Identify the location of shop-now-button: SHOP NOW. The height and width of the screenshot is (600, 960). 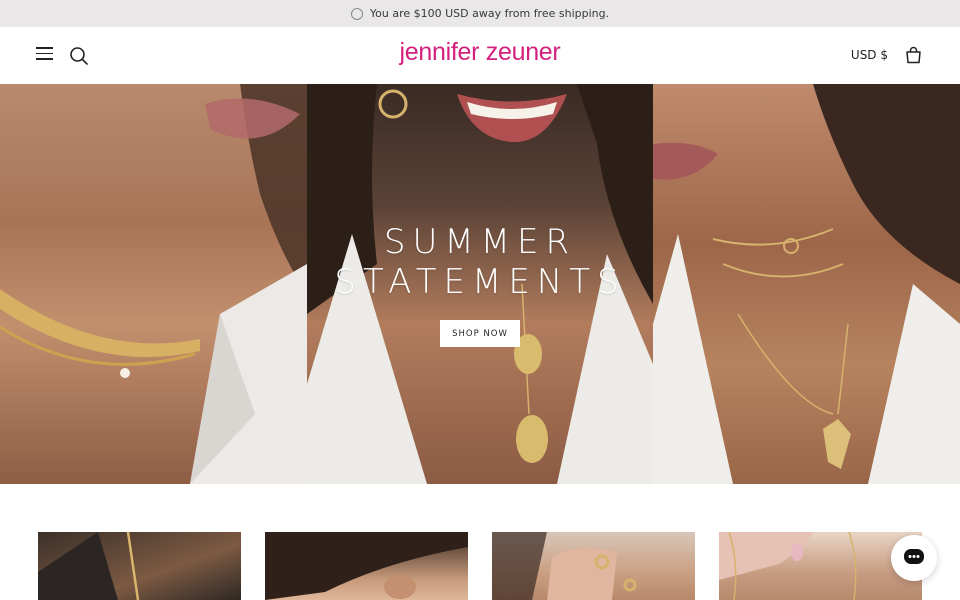
(480, 333).